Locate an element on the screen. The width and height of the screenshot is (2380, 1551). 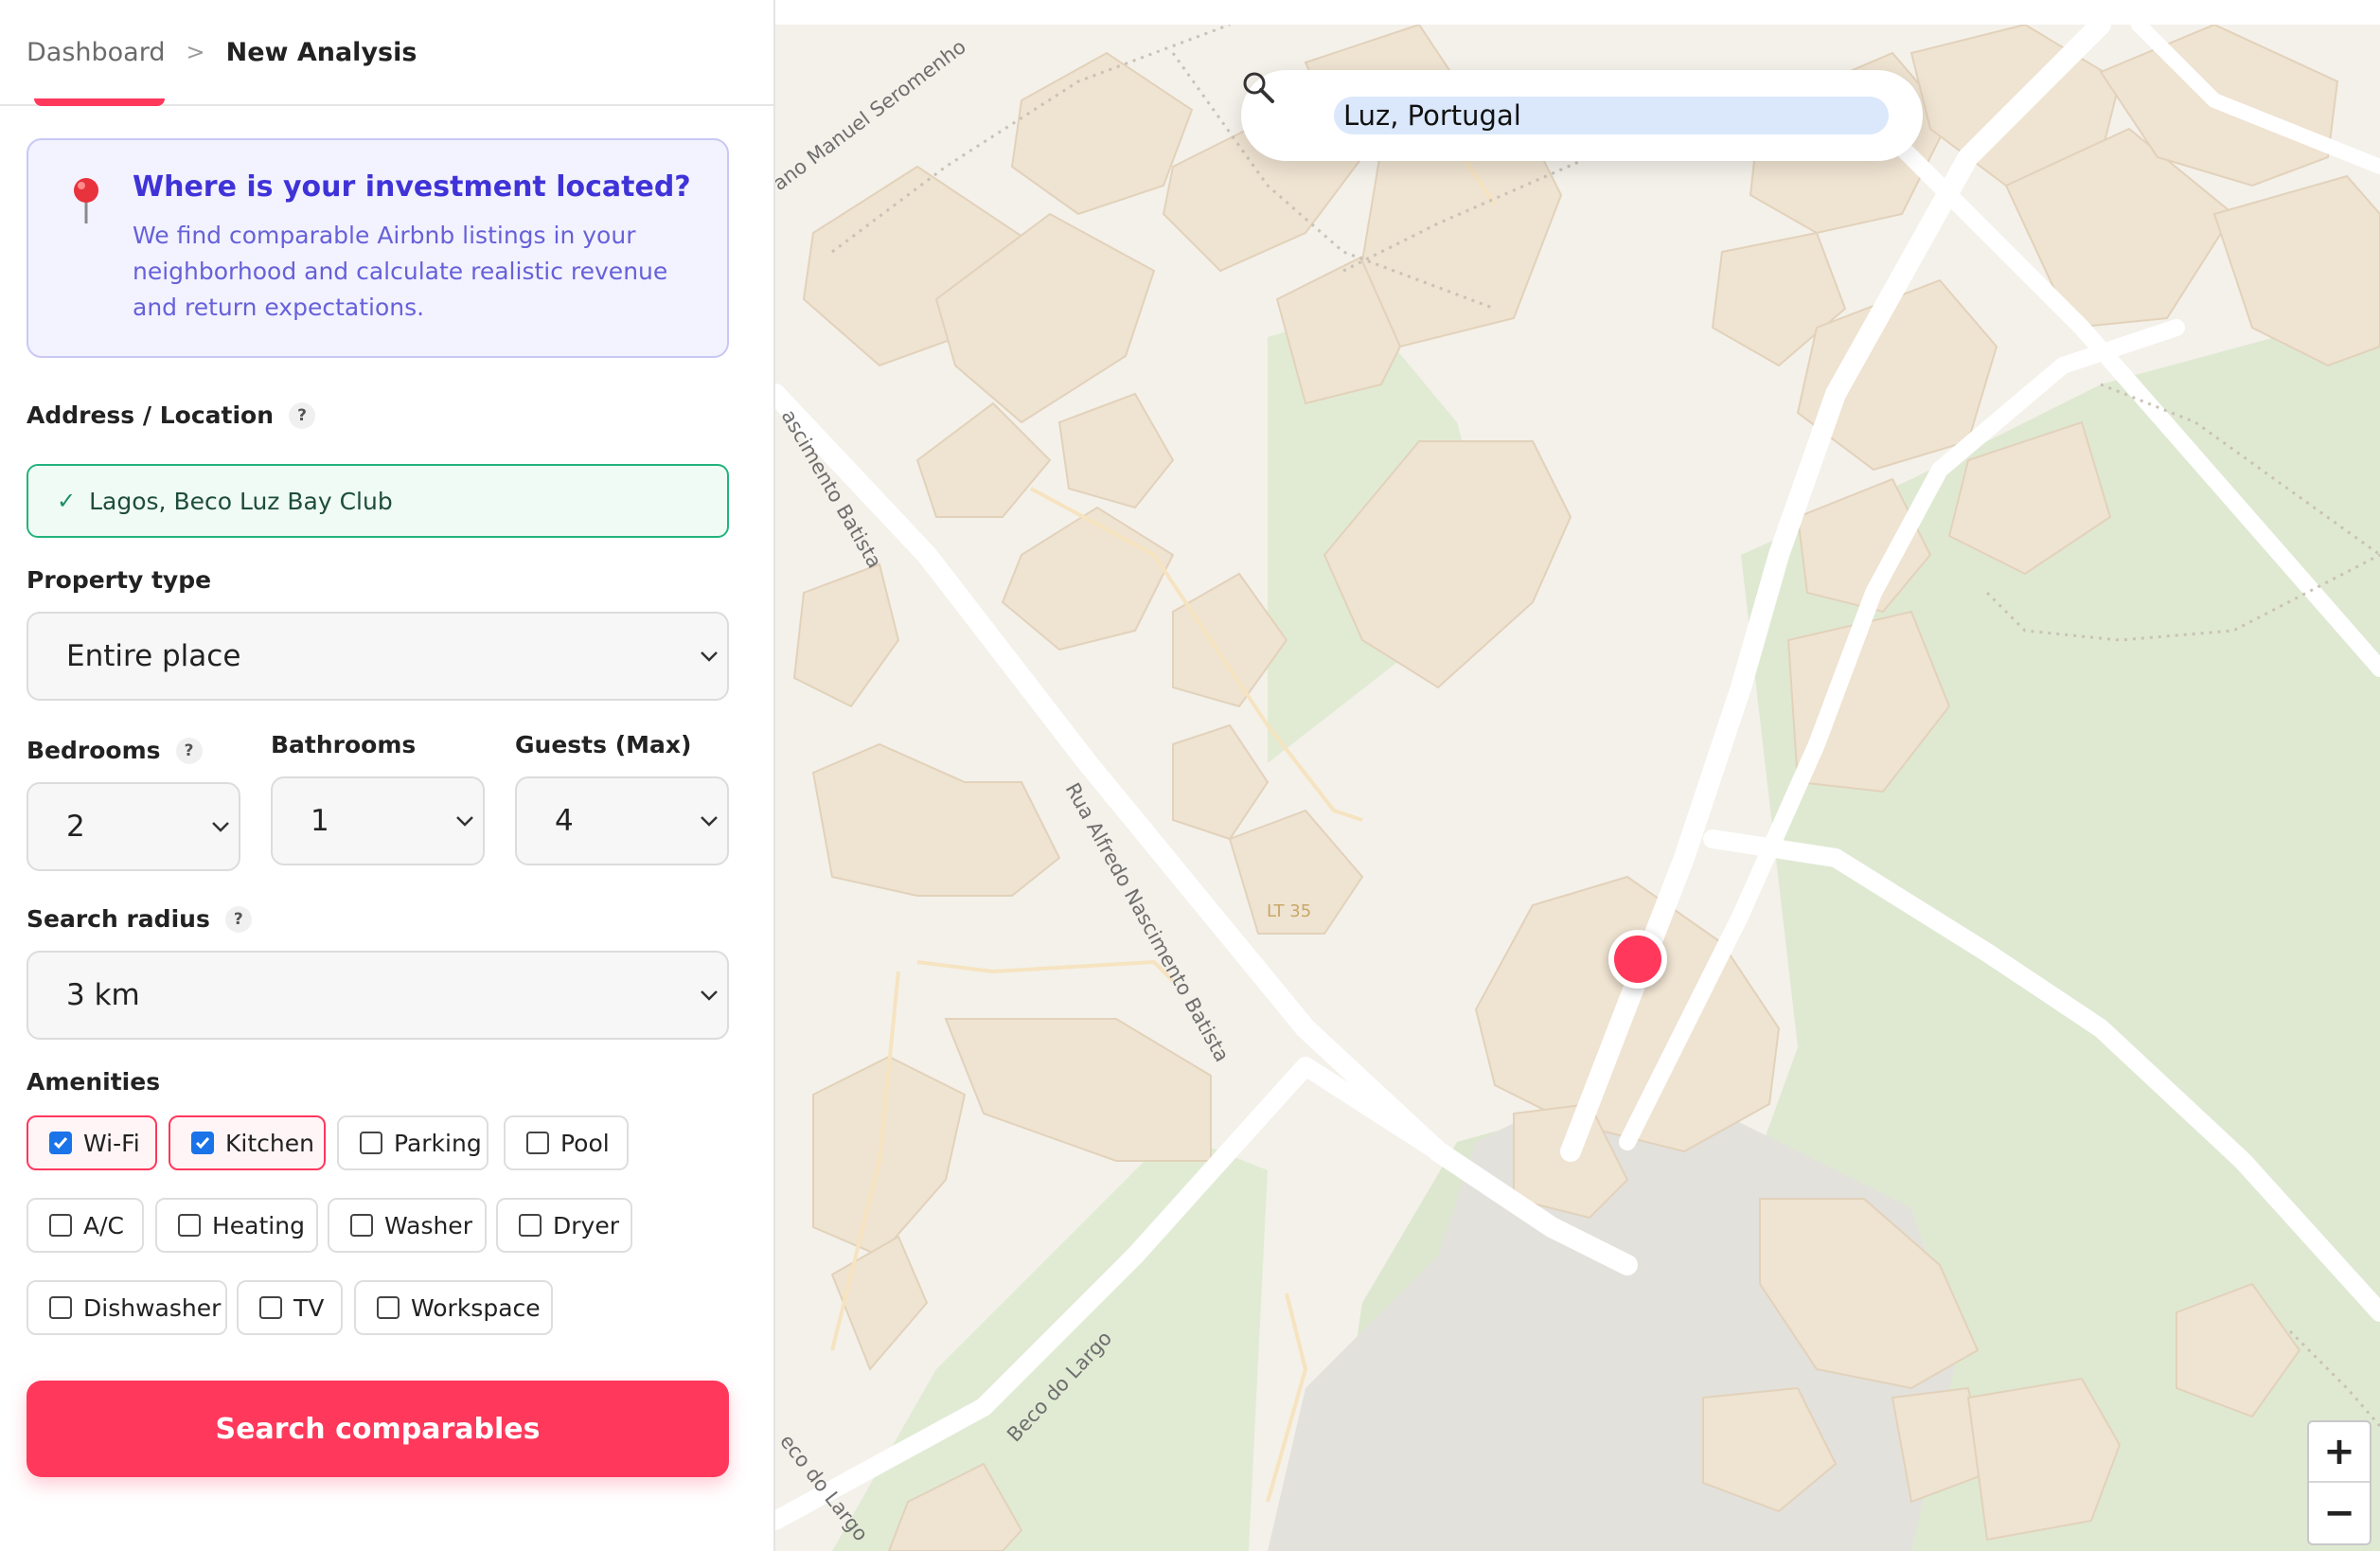
amenity-kitchen: Kitchen is located at coordinates (247, 1142).